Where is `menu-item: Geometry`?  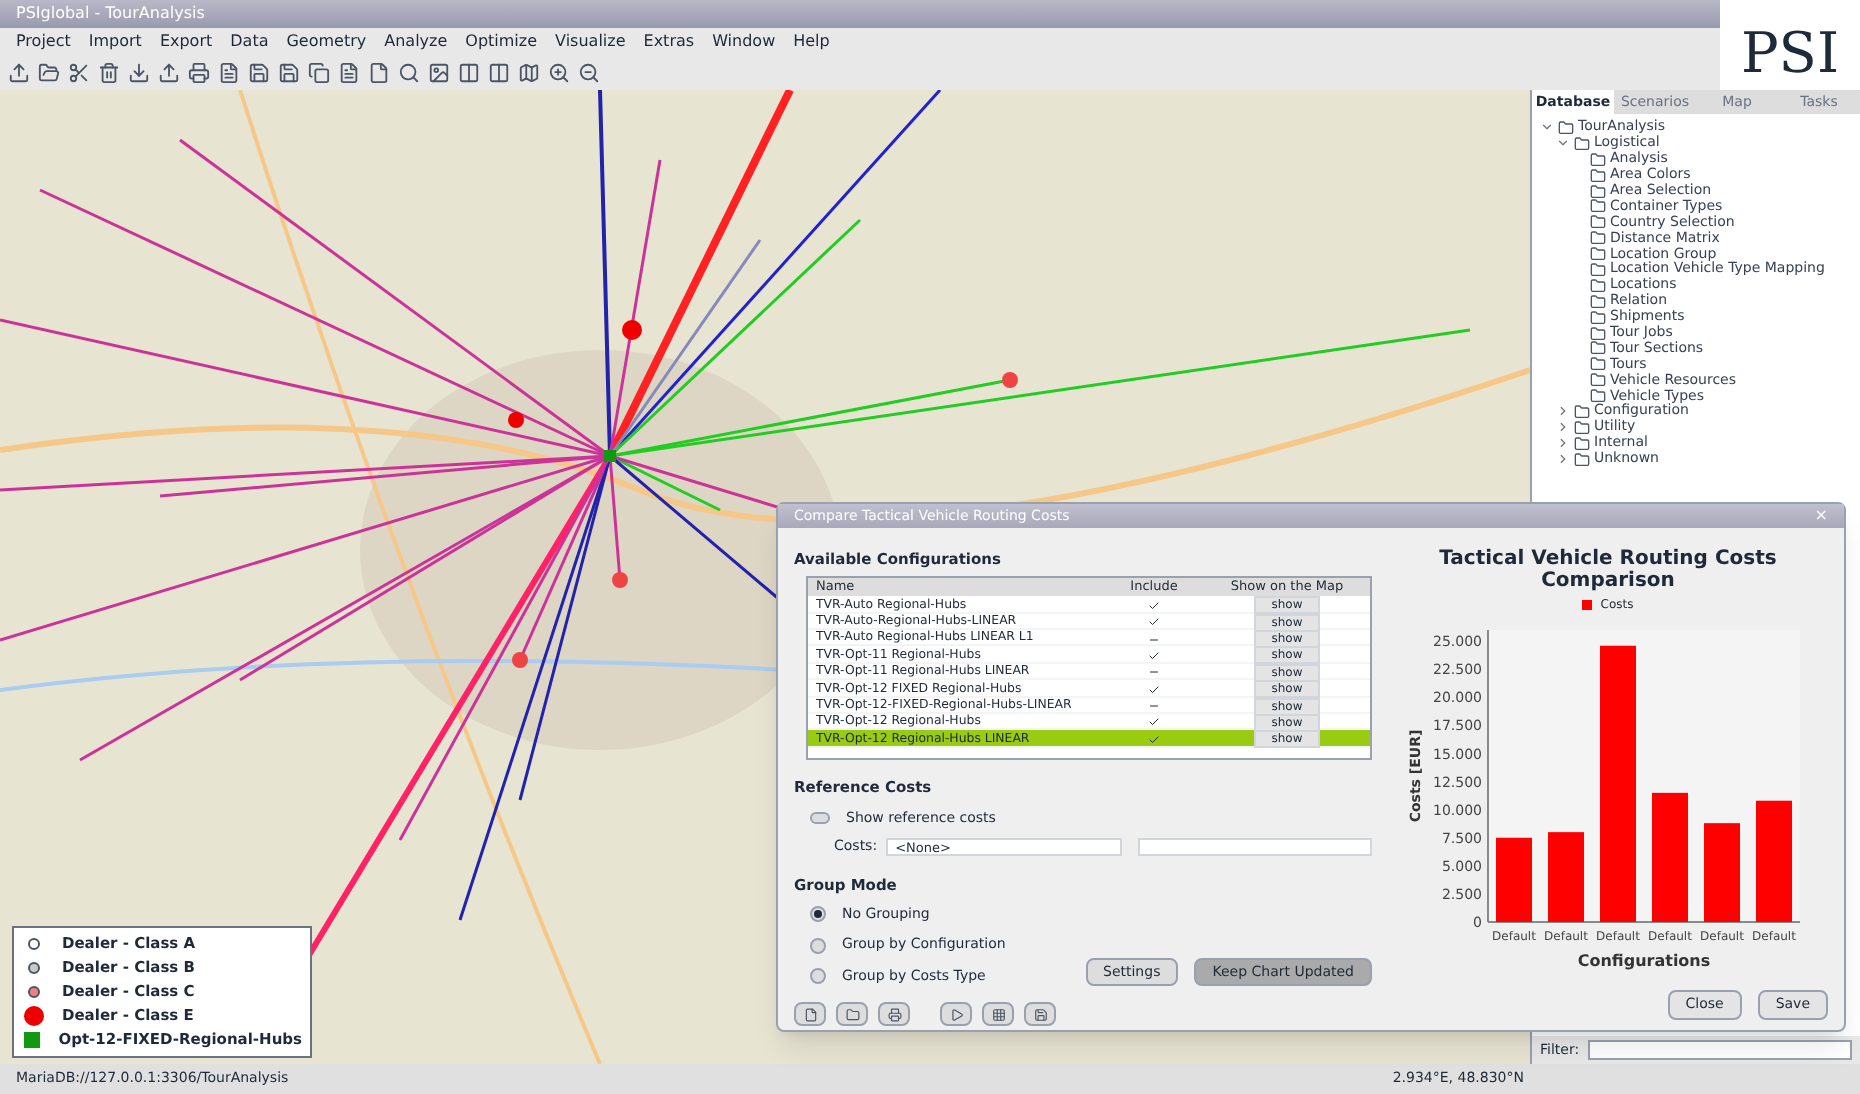 menu-item: Geometry is located at coordinates (326, 42).